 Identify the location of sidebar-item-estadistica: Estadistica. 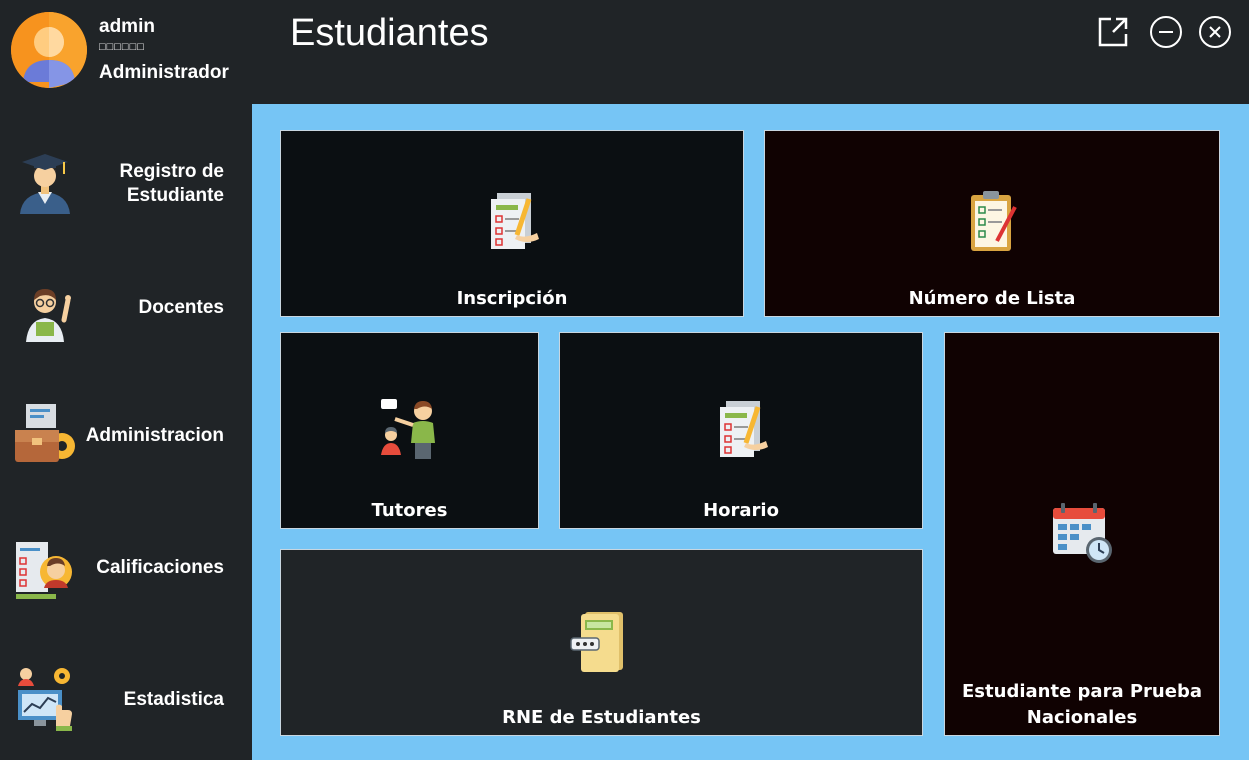
(125, 701).